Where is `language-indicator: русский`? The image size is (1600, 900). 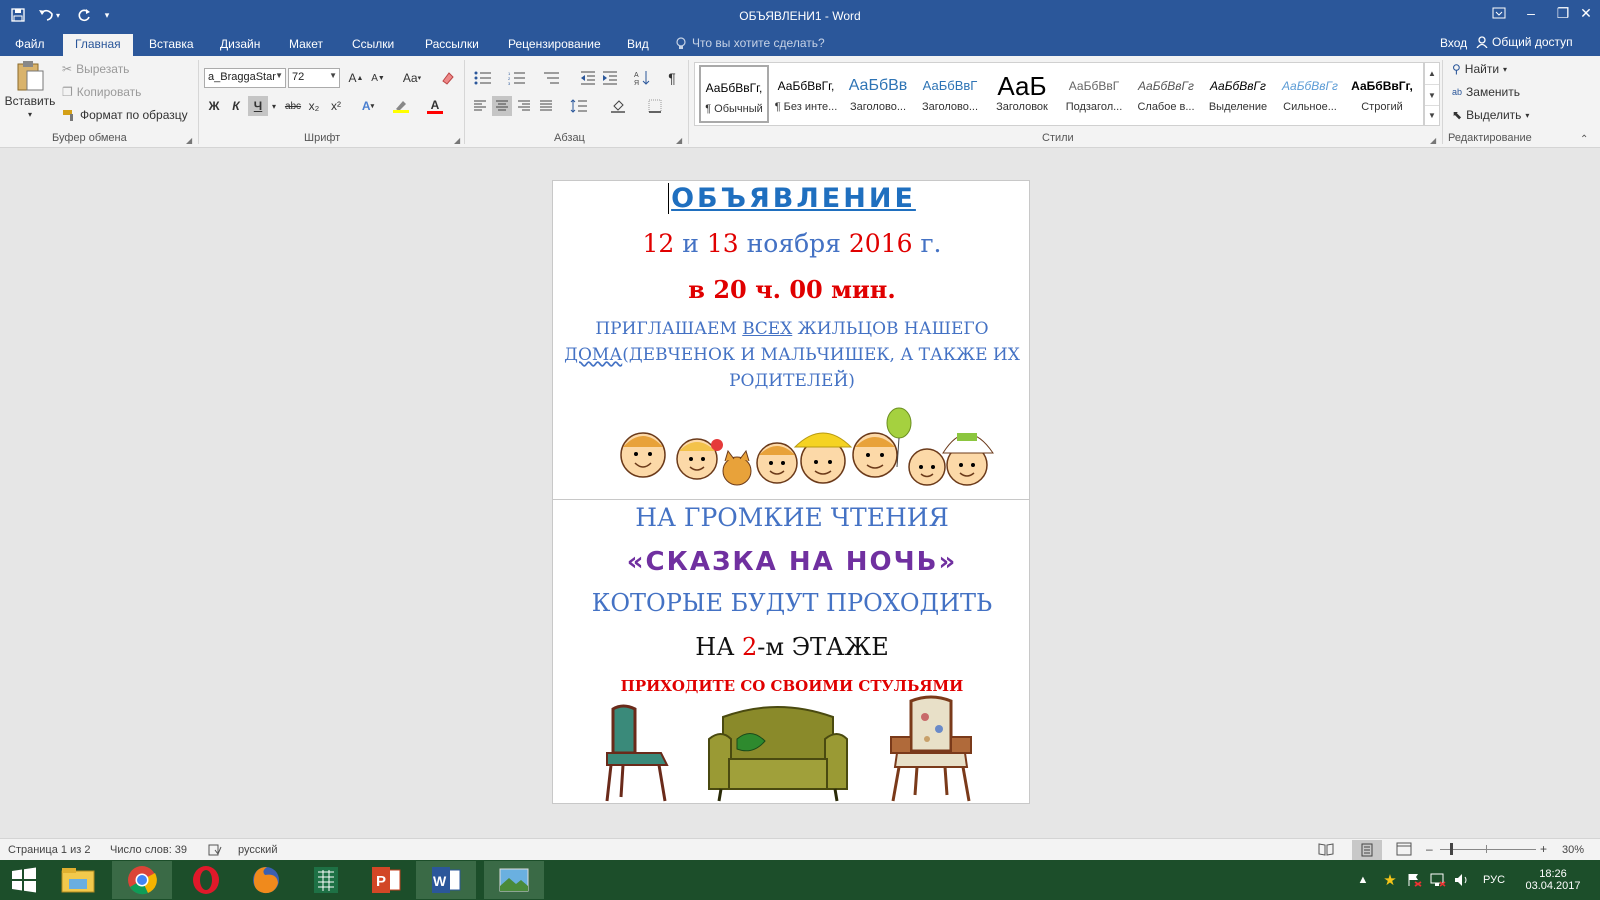 language-indicator: русский is located at coordinates (257, 850).